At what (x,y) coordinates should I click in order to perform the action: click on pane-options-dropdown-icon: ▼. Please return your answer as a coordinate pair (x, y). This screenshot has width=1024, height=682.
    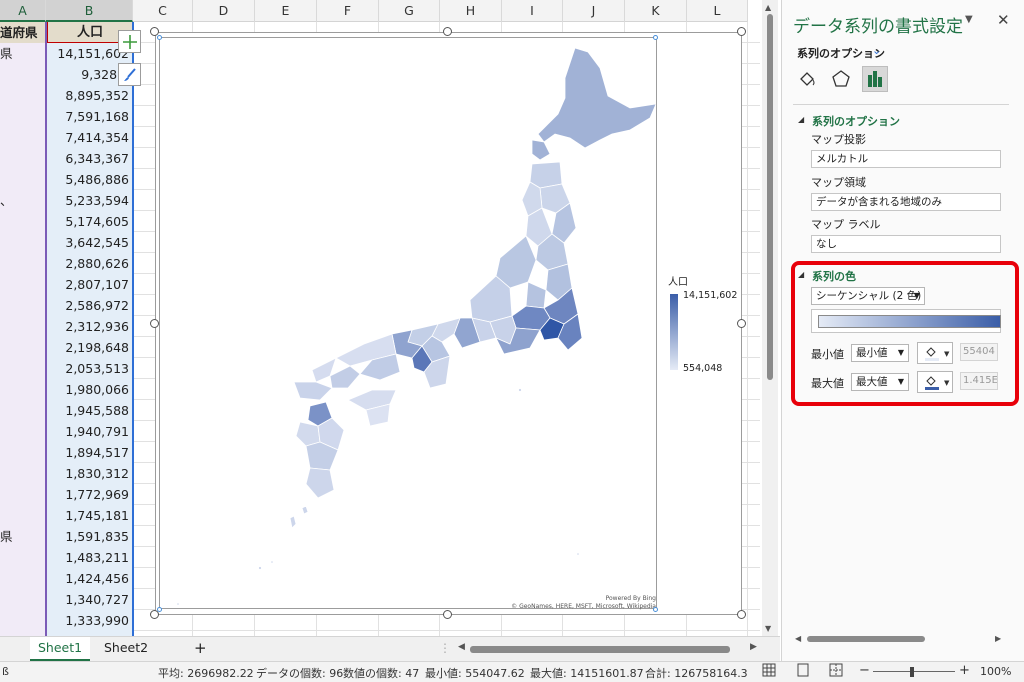
    Looking at the image, I should click on (969, 19).